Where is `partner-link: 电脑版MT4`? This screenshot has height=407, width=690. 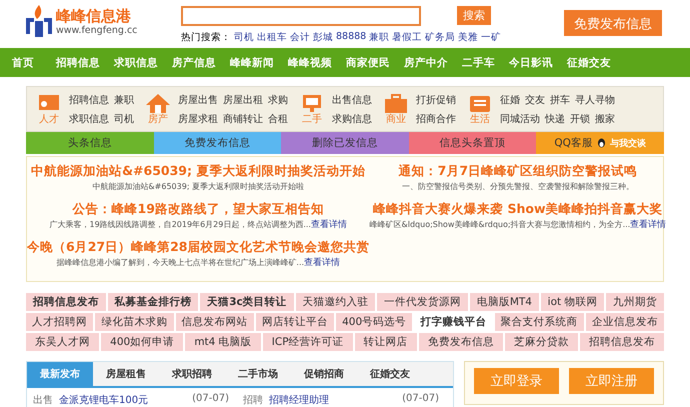
partner-link: 电脑版MT4 is located at coordinates (504, 302).